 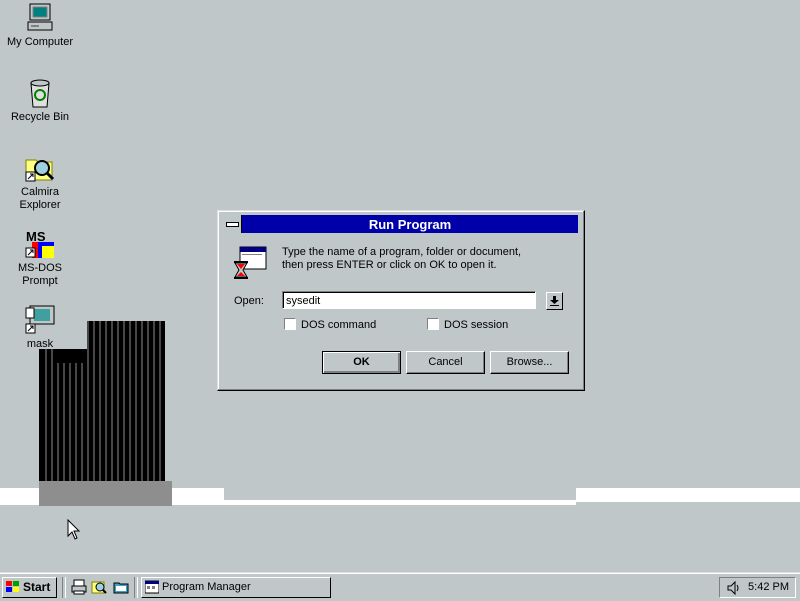 What do you see at coordinates (410, 224) in the screenshot?
I see `dialog-title: Run Program` at bounding box center [410, 224].